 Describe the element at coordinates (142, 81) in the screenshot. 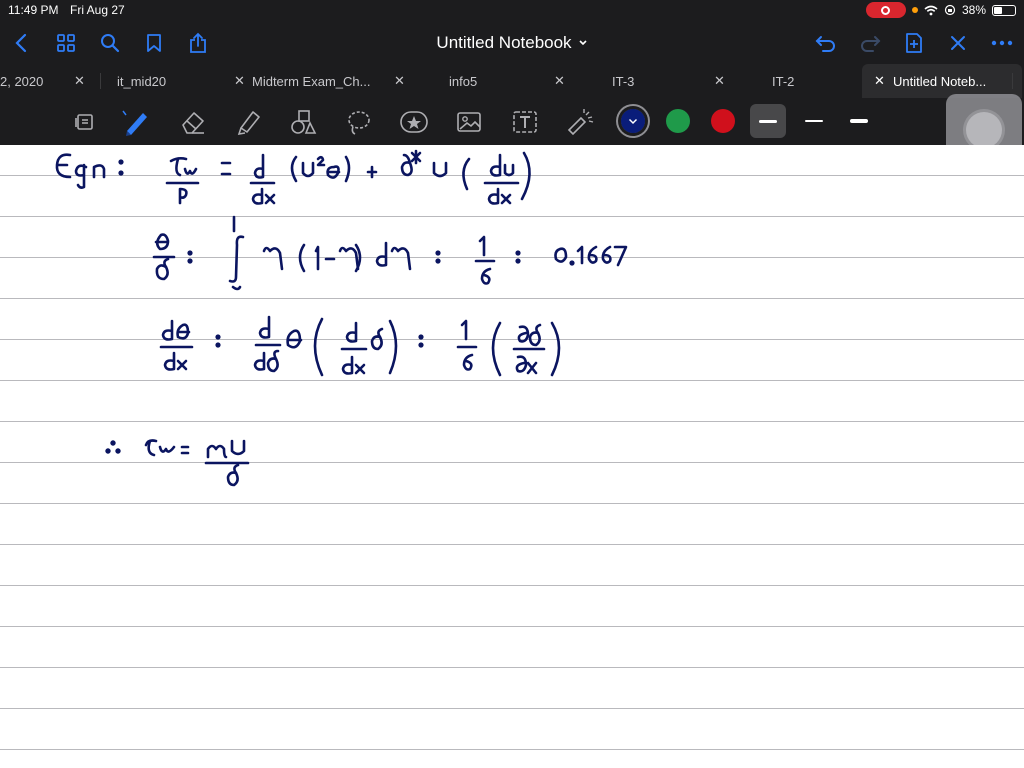

I see `tab-label: it_mid20` at that location.